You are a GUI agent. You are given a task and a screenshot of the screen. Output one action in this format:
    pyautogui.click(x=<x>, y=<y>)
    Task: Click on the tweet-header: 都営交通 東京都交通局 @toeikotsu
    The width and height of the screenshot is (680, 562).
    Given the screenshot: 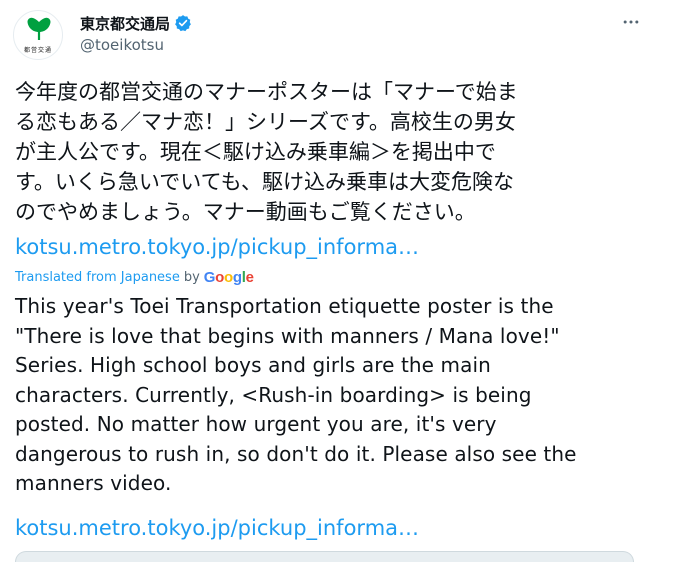 What is the action you would take?
    pyautogui.click(x=340, y=35)
    